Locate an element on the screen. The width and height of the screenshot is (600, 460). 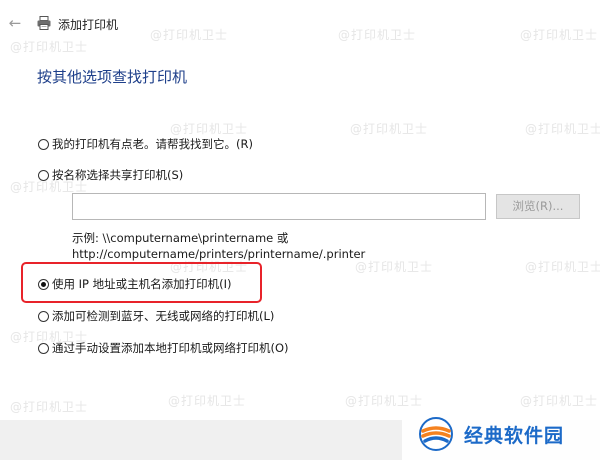
option-label: 我的打印机有点老。请帮我找到它。(R) is located at coordinates (152, 144).